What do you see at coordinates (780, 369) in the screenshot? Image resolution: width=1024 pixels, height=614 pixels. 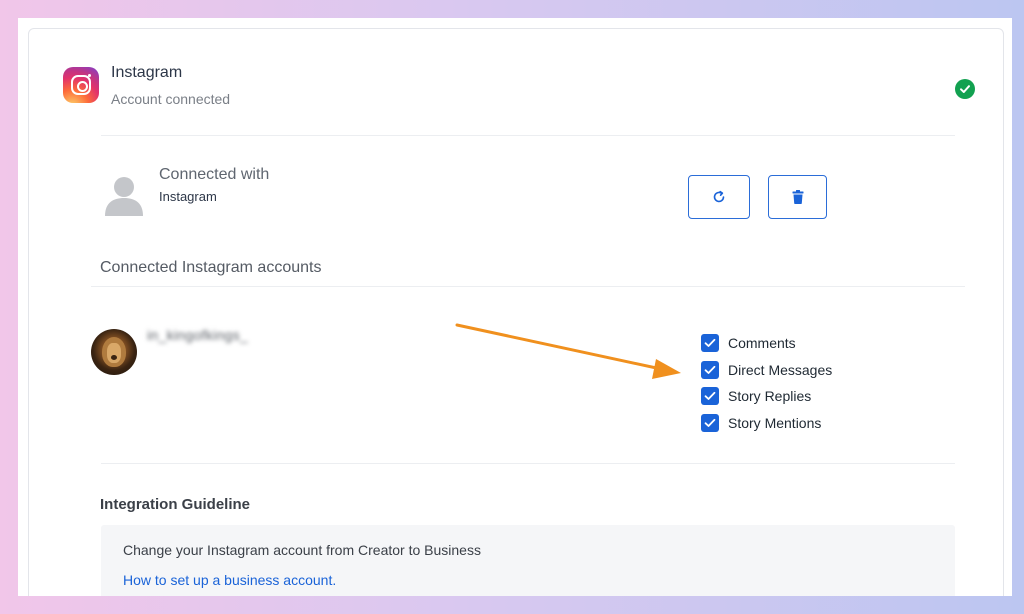 I see `permission-label: Direct Messages` at bounding box center [780, 369].